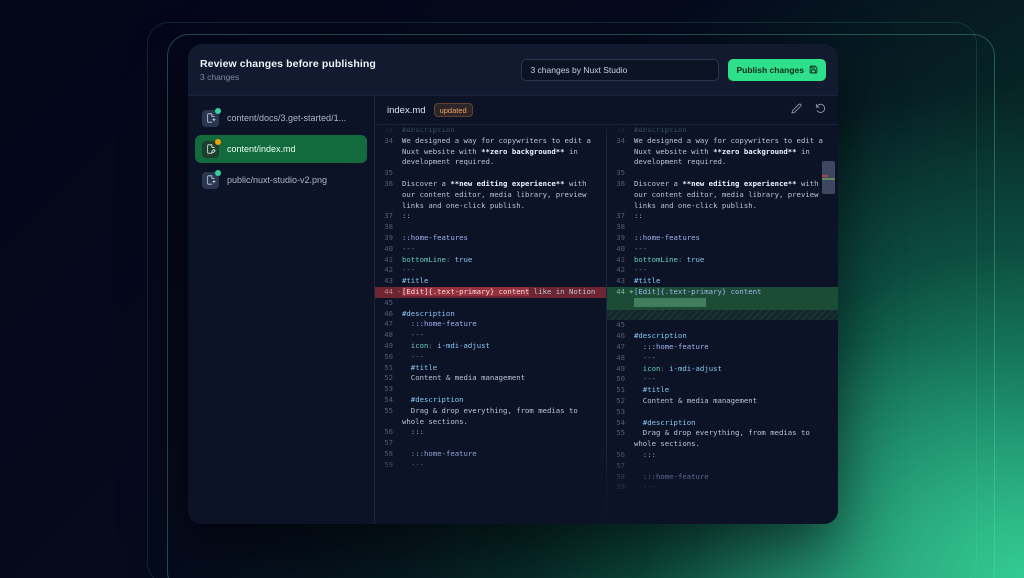  Describe the element at coordinates (770, 69) in the screenshot. I see `publish-button-label: Publish changes` at that location.